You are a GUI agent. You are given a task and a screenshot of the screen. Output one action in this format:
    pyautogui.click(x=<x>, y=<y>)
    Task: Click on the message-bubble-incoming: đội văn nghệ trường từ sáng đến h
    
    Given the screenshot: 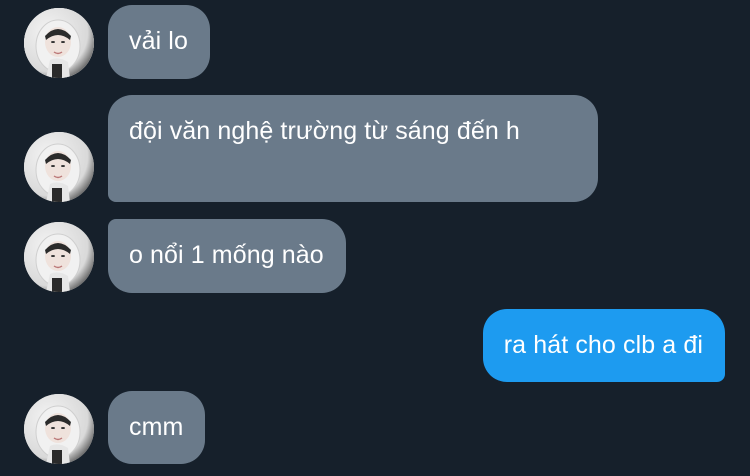 What is the action you would take?
    pyautogui.click(x=353, y=148)
    